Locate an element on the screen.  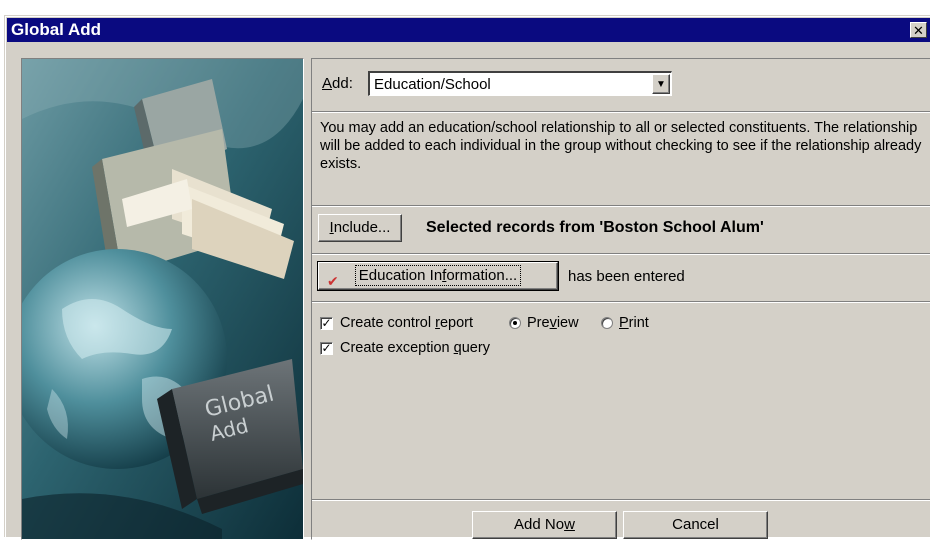
preview-radio is located at coordinates (515, 323).